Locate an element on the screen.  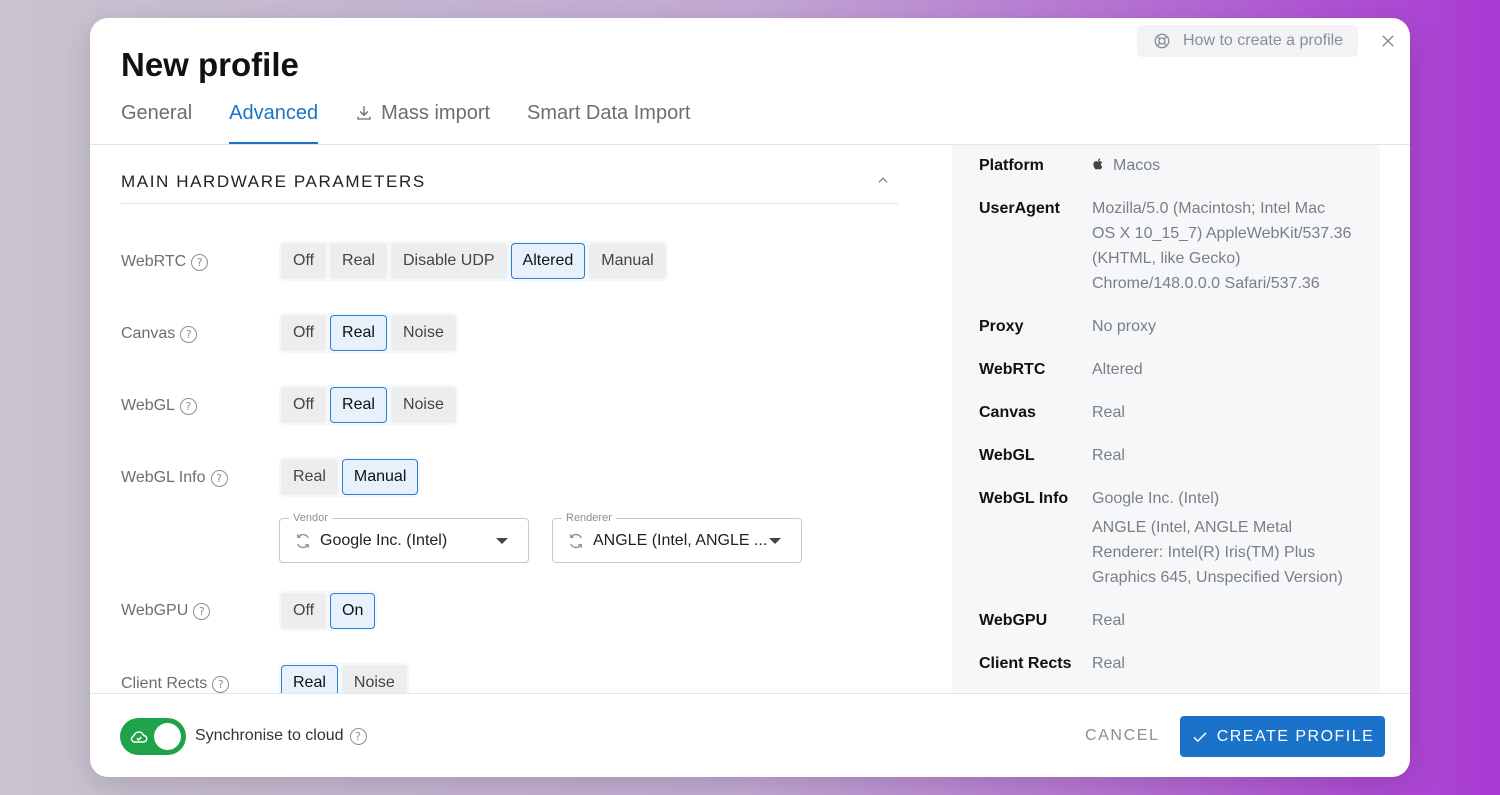
webrtc-option-disable-udp: Disable UDP is located at coordinates (448, 261).